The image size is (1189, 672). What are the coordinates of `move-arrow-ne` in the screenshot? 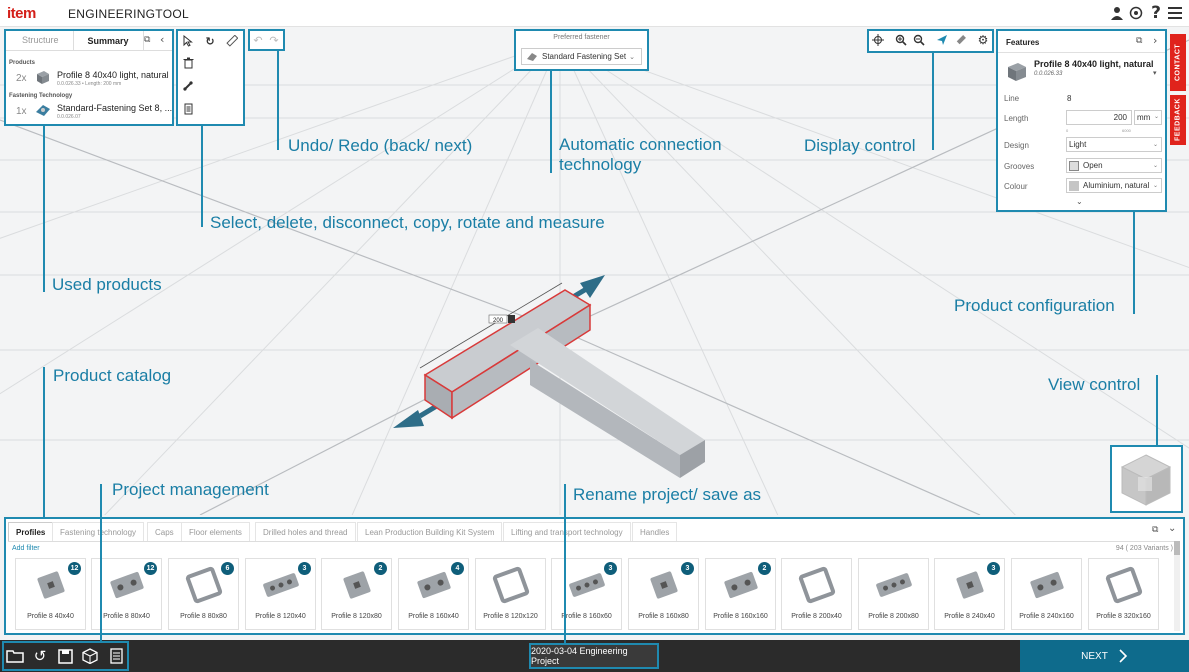 It's located at (592, 286).